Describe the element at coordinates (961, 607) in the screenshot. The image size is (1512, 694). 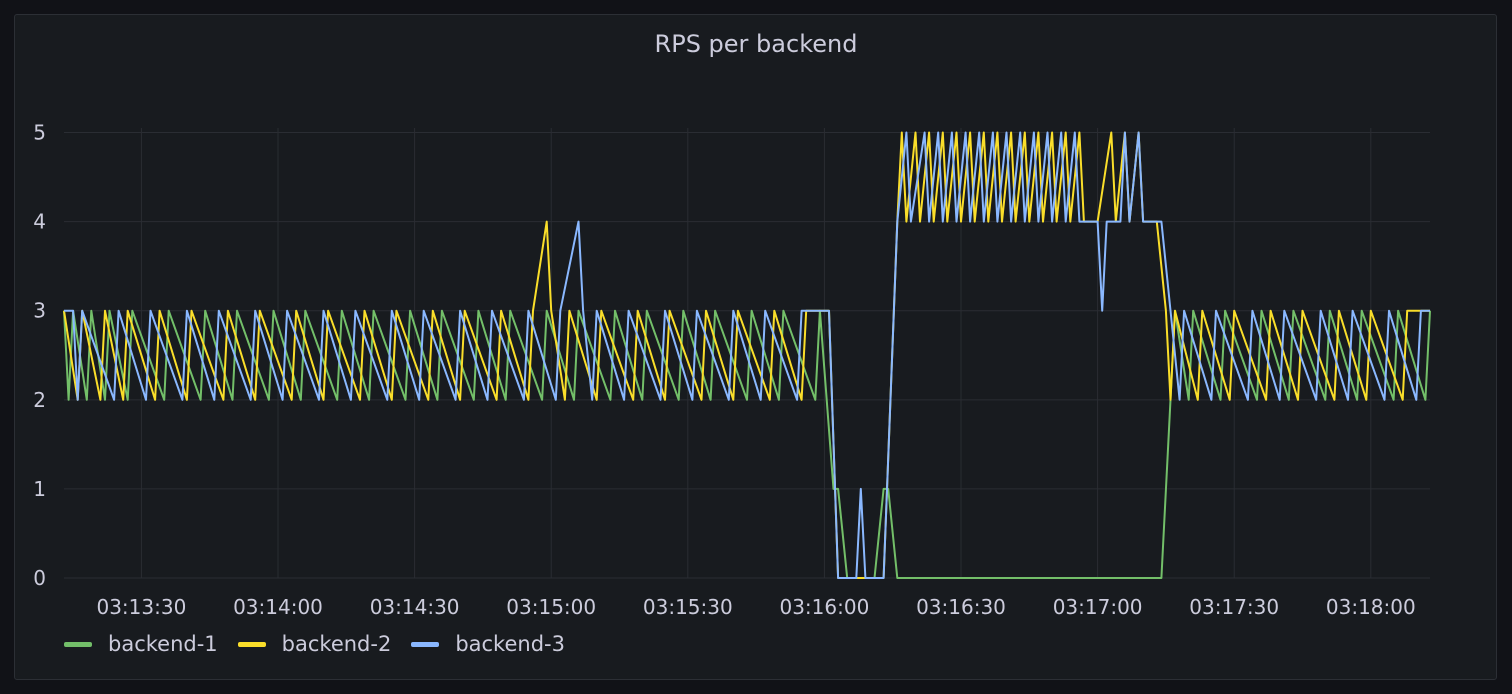
I see `x-tick-label: 03:16:30` at that location.